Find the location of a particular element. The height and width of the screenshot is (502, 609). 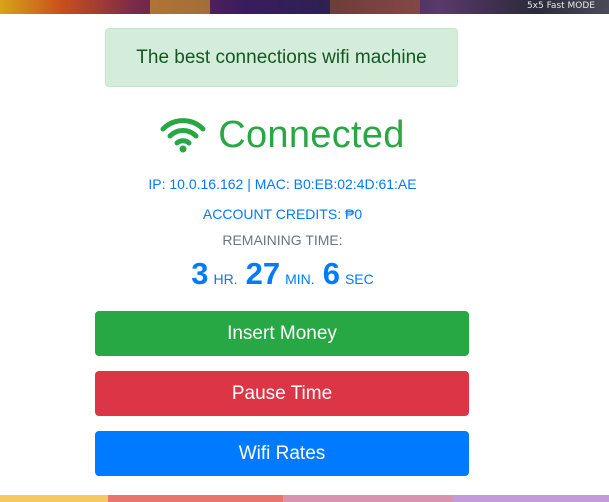

remaining-time-label: REMAINING TIME: is located at coordinates (282, 240).